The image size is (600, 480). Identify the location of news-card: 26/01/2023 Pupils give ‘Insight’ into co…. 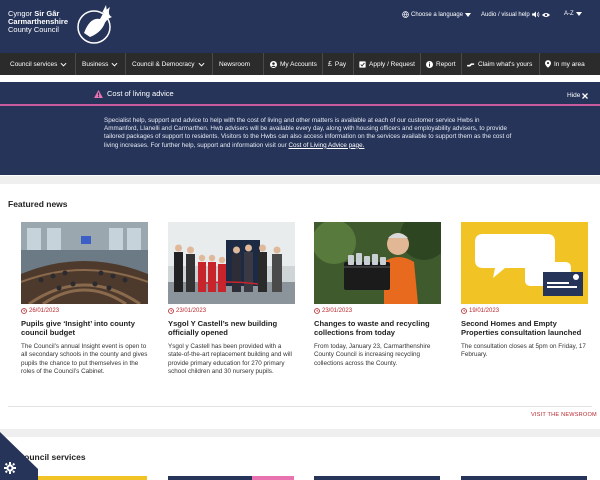
(84, 299).